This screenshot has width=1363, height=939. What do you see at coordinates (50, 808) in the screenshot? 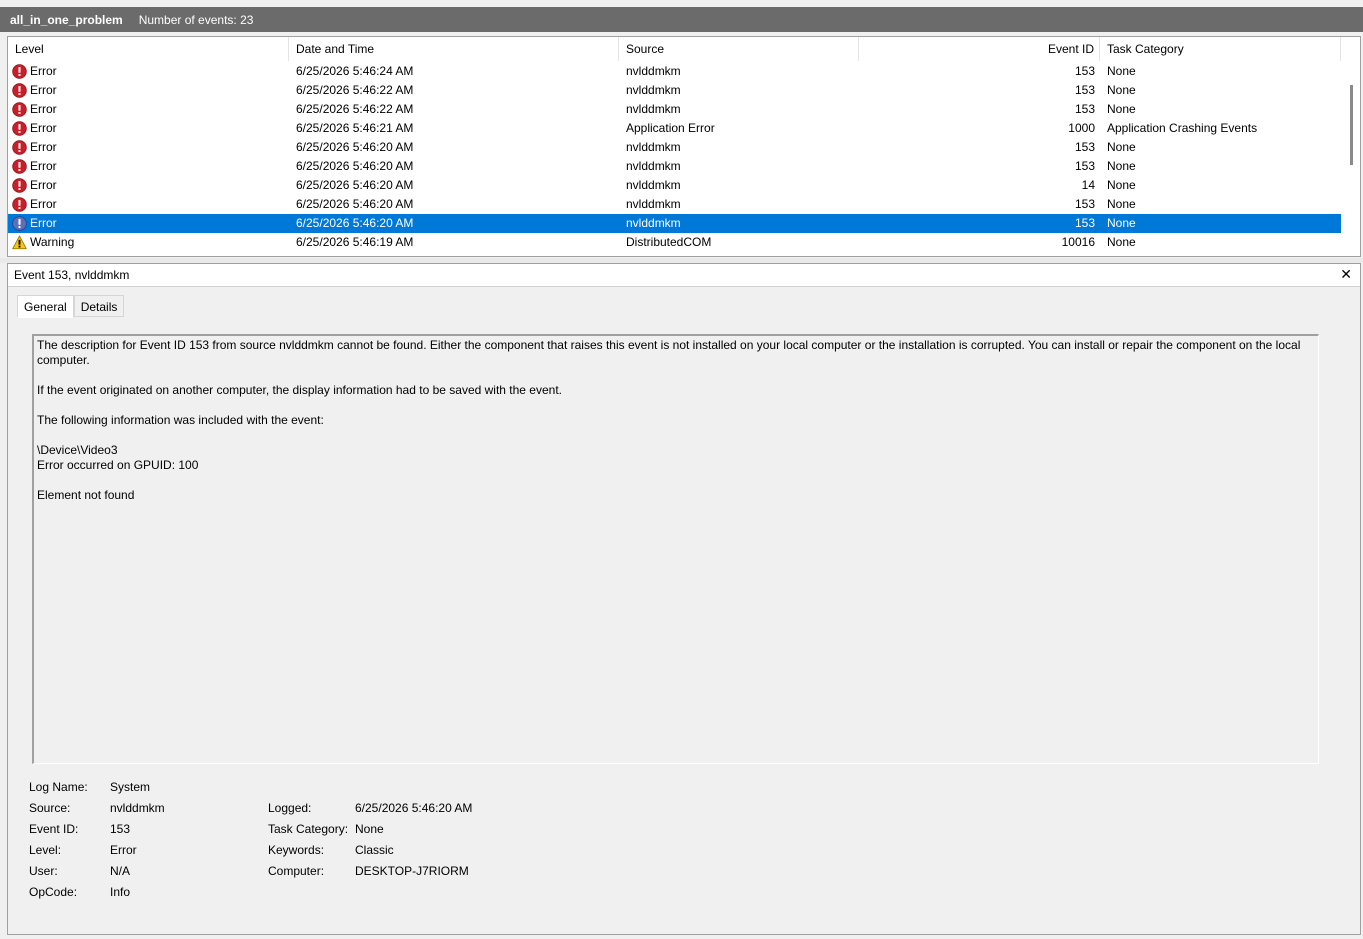
I see `prop-label-source: Source:` at bounding box center [50, 808].